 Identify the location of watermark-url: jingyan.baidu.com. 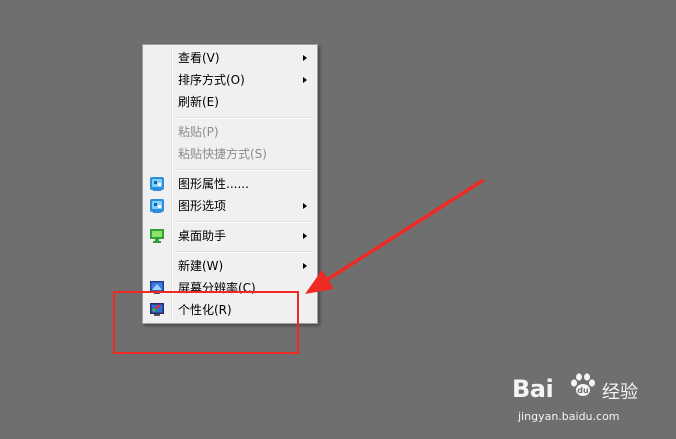
(569, 416).